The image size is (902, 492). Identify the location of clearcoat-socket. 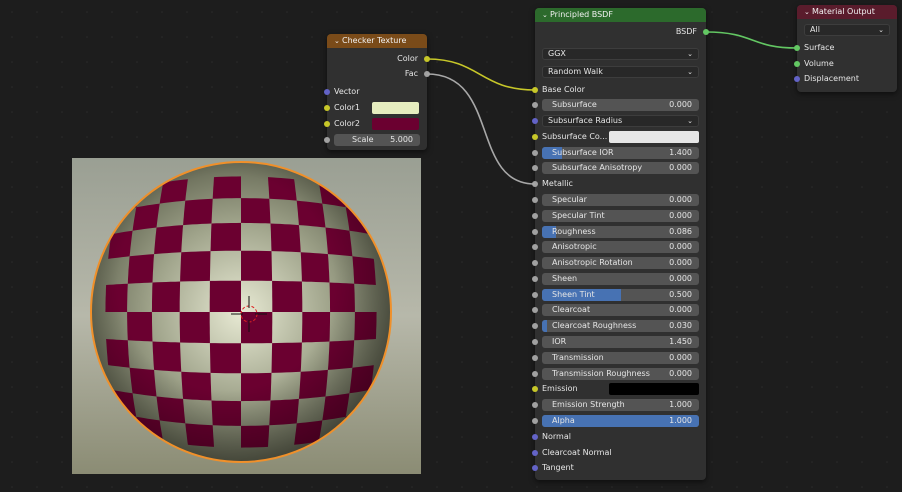
(535, 310).